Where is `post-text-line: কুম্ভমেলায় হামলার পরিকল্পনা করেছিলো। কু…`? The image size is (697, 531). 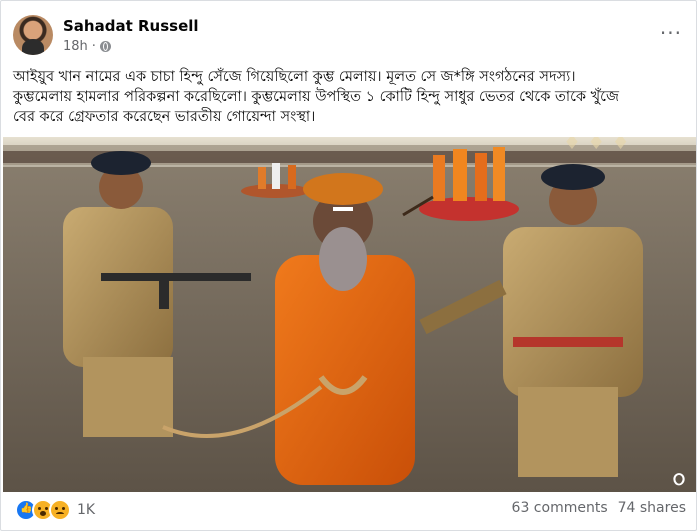 post-text-line: কুম্ভমেলায় হামলার পরিকল্পনা করেছিলো। কু… is located at coordinates (316, 97).